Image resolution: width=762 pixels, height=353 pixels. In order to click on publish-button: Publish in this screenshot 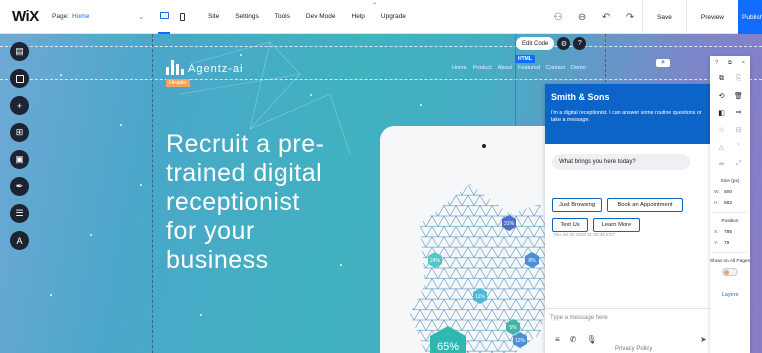, I will do `click(750, 17)`.